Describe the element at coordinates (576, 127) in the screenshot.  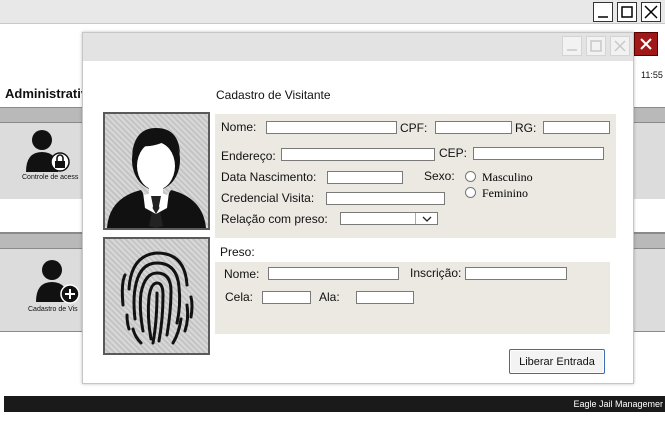
I see `rg-input` at that location.